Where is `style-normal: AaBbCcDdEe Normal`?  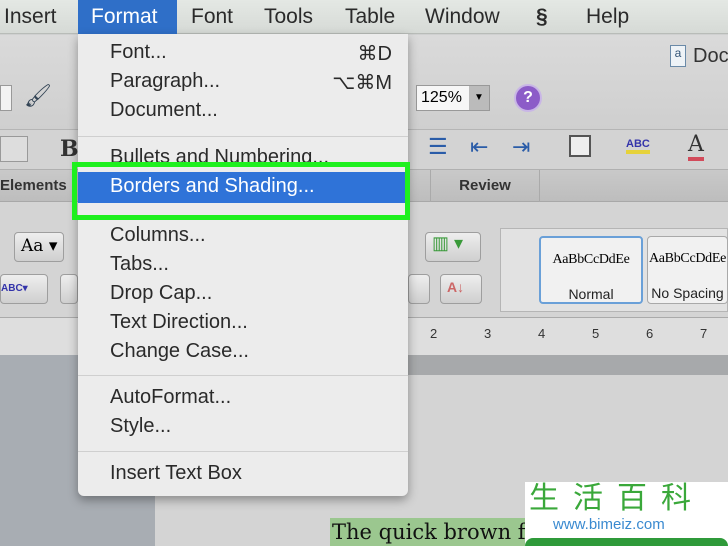
style-normal: AaBbCcDdEe Normal is located at coordinates (591, 270).